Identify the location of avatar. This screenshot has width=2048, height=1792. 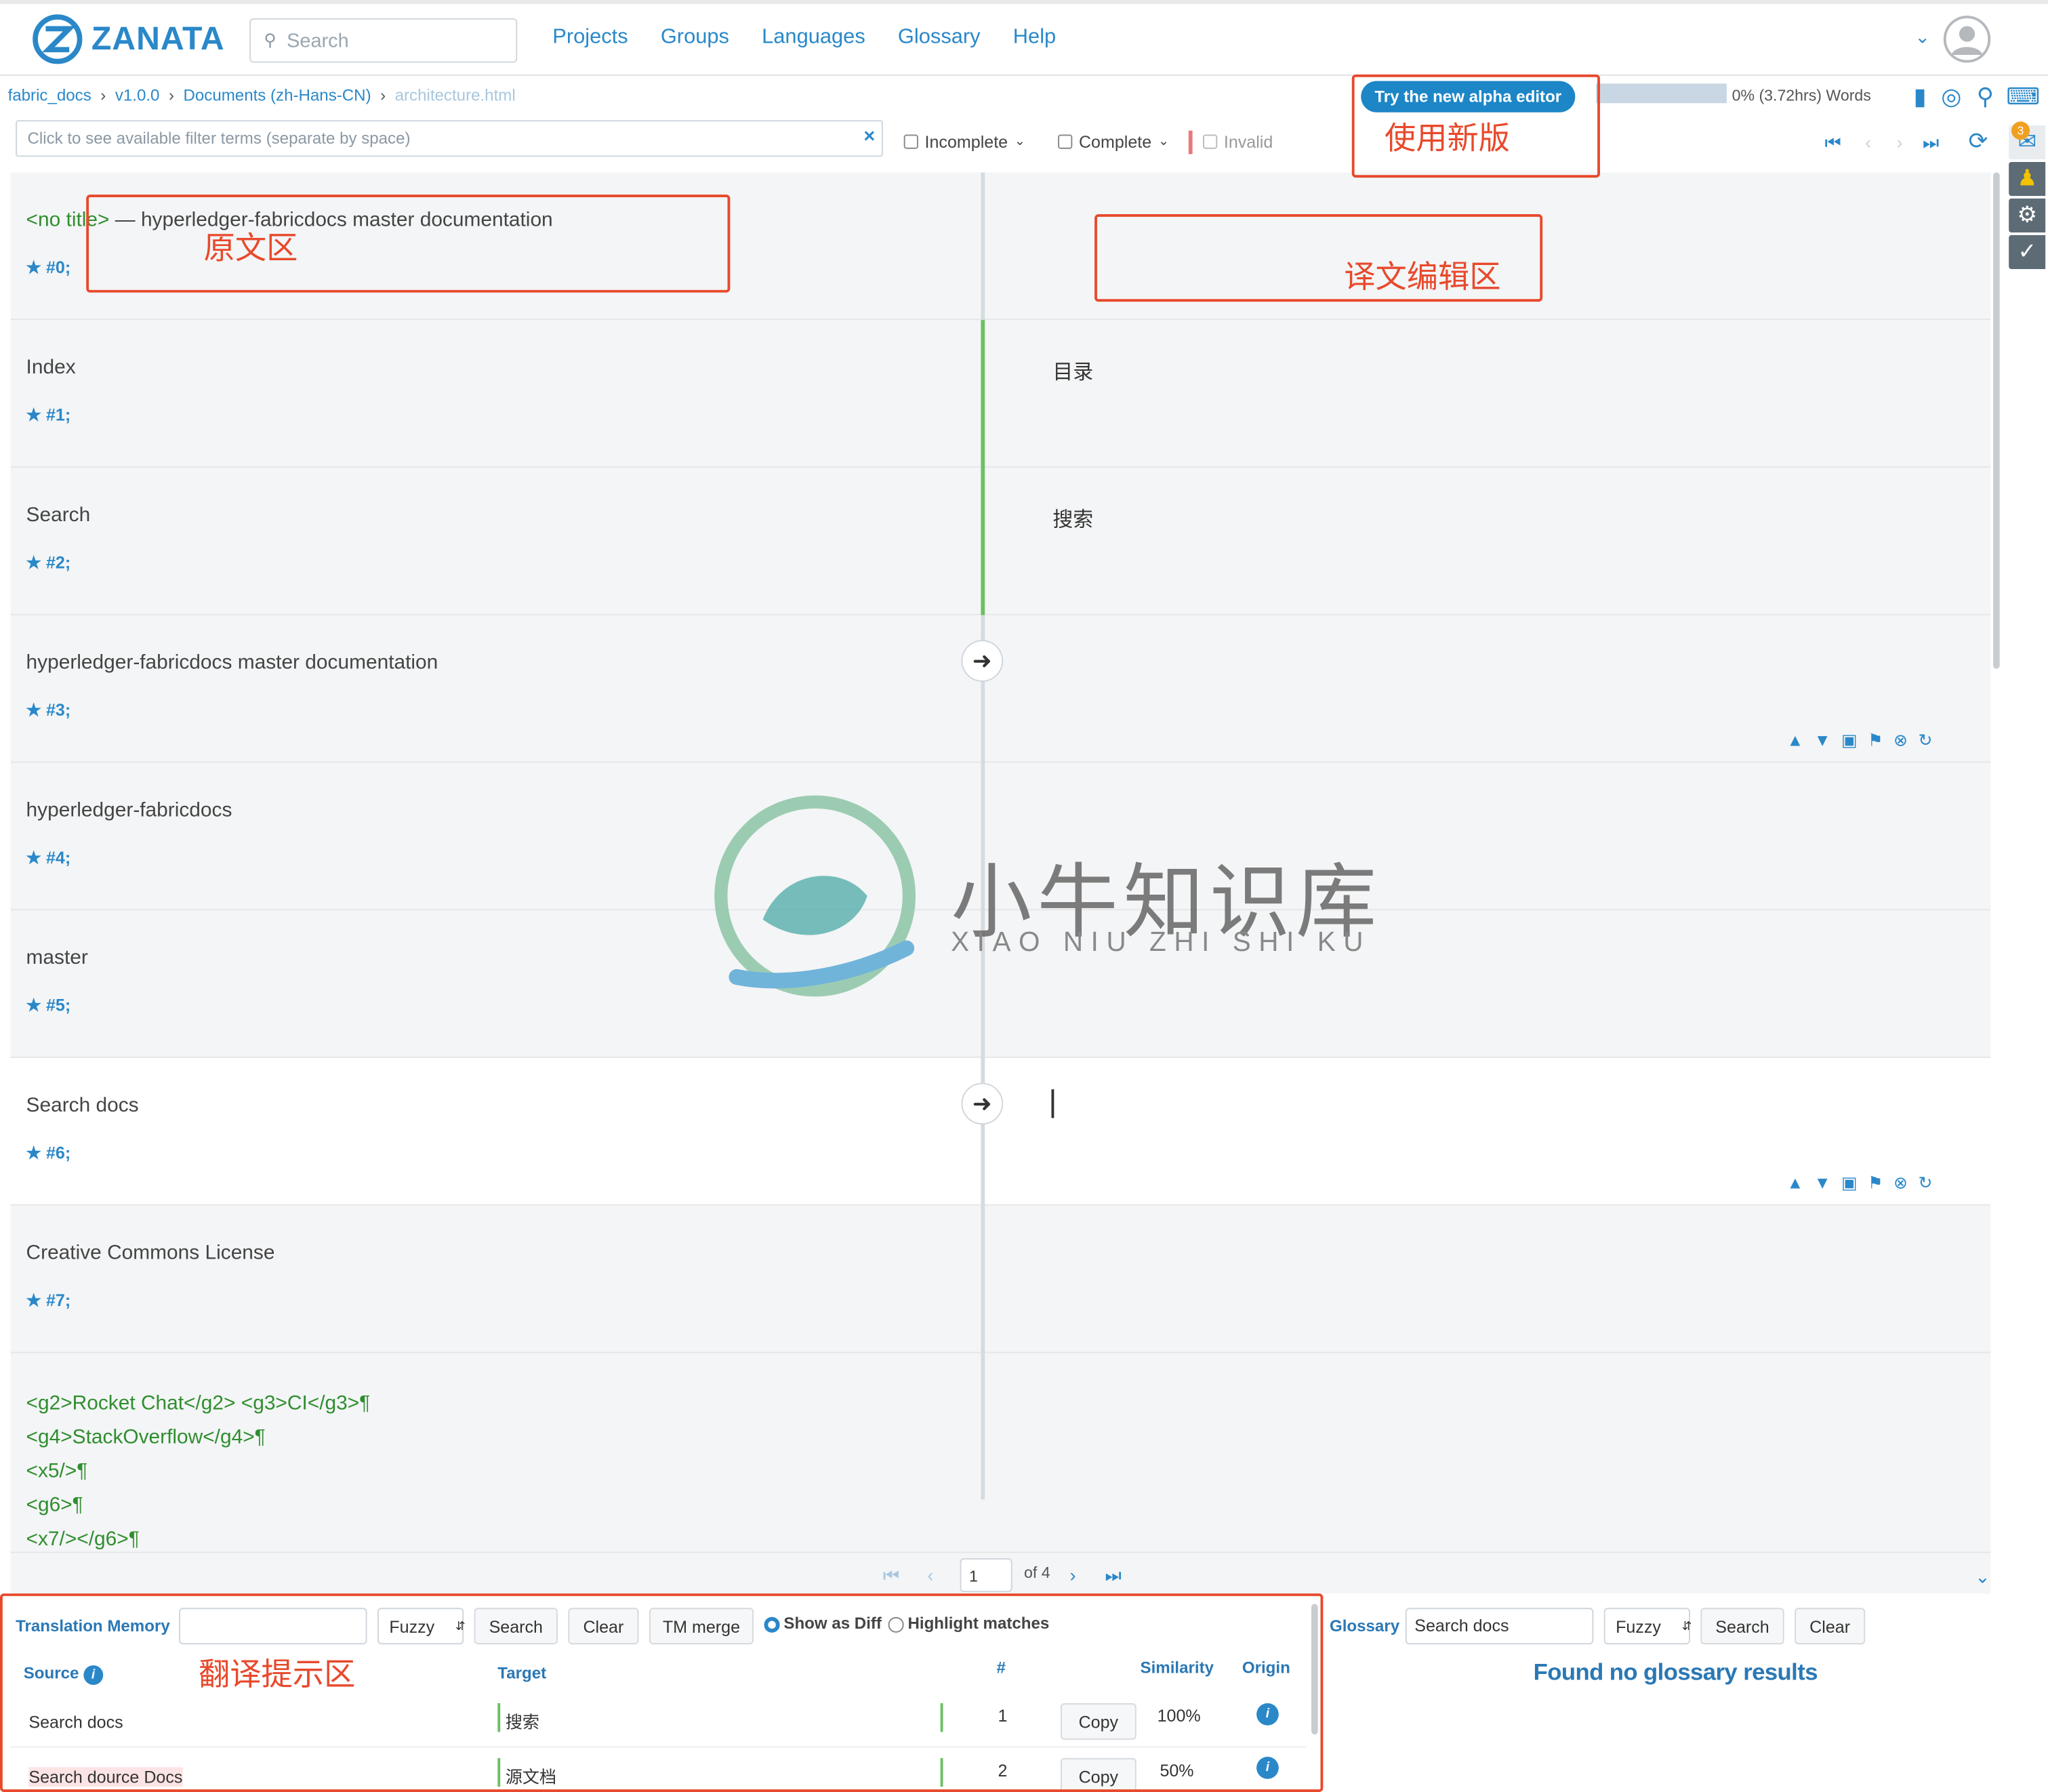
(1967, 39).